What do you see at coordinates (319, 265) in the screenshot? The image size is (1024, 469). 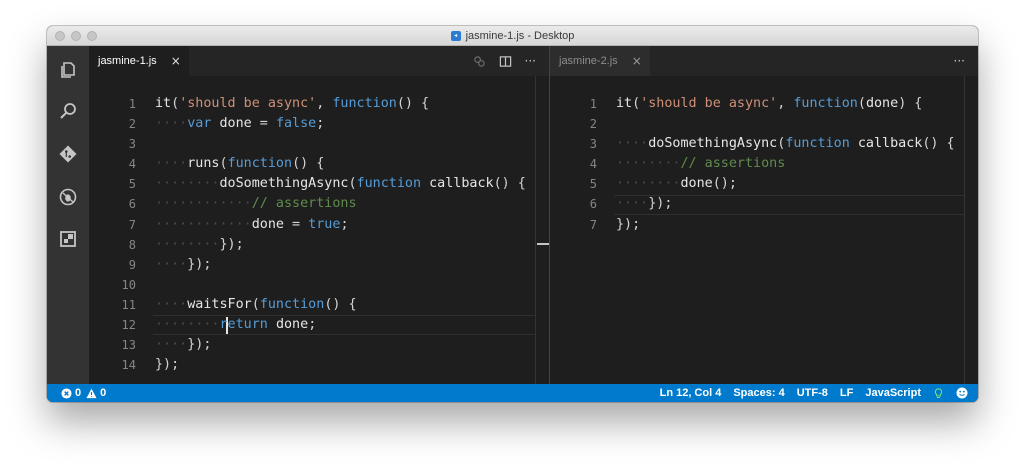 I see `code-line: 9 ····});` at bounding box center [319, 265].